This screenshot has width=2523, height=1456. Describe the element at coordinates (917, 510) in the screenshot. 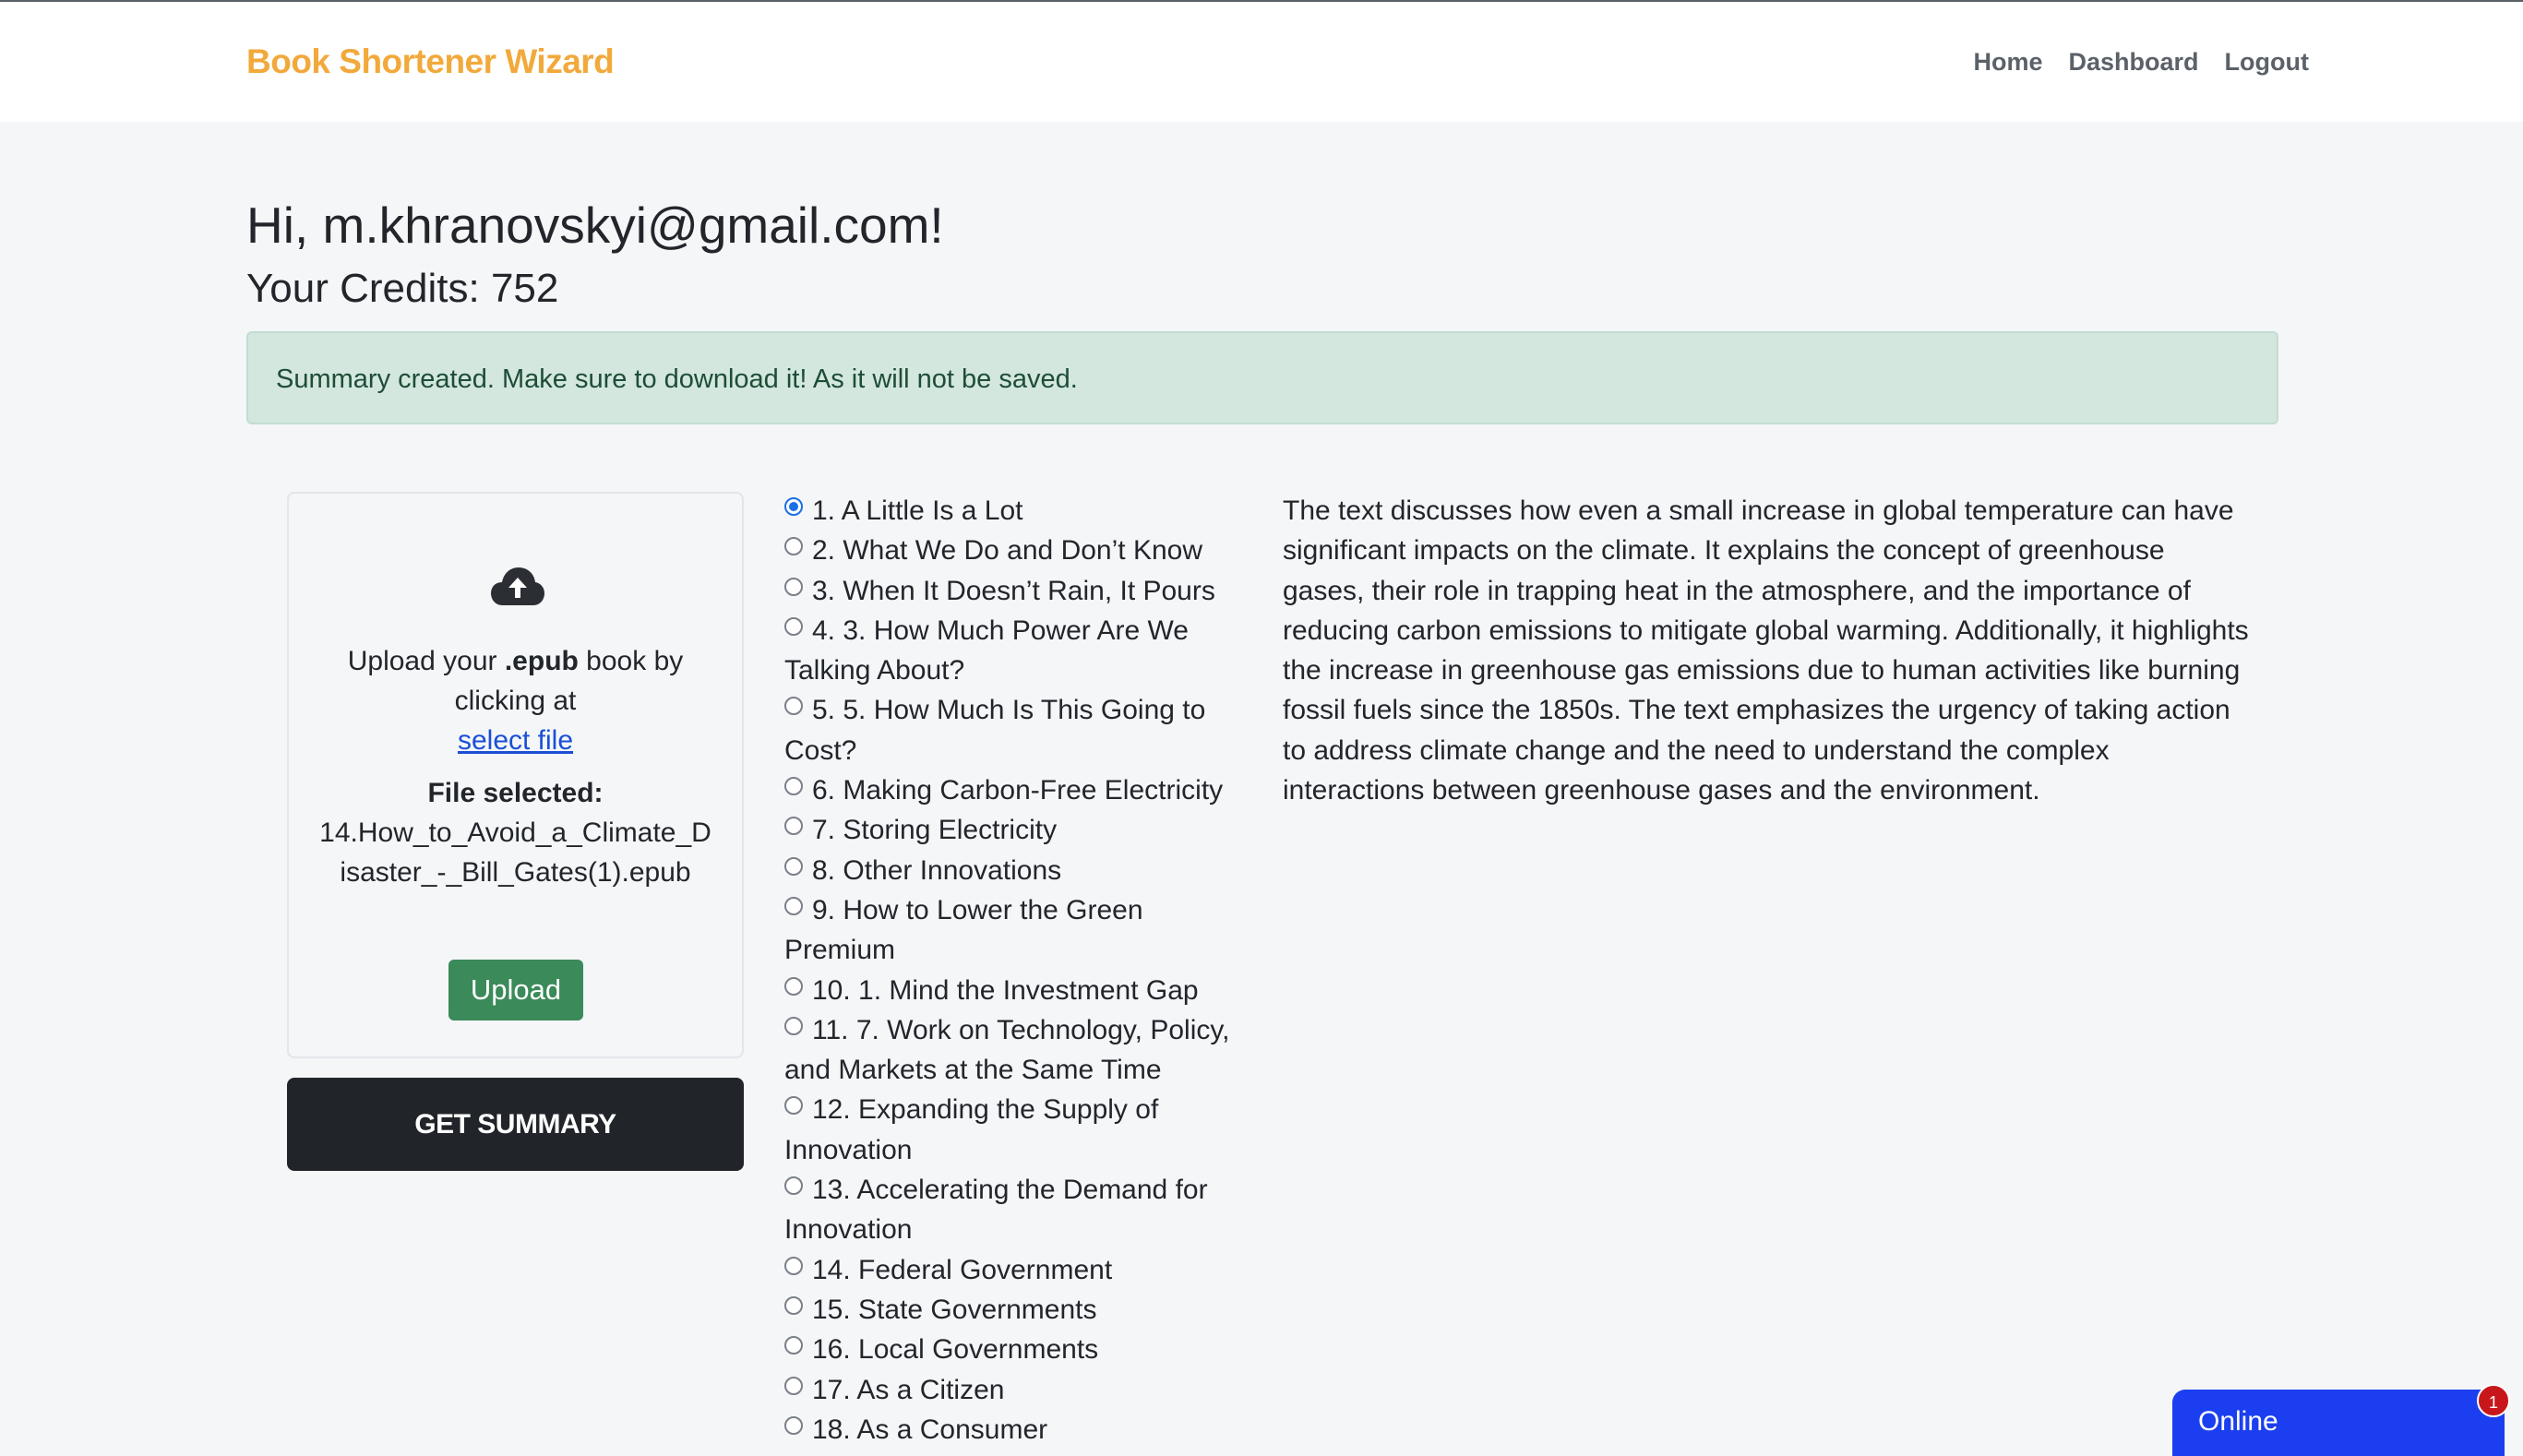

I see `chapter-label: 1. A Little Is a Lot` at that location.